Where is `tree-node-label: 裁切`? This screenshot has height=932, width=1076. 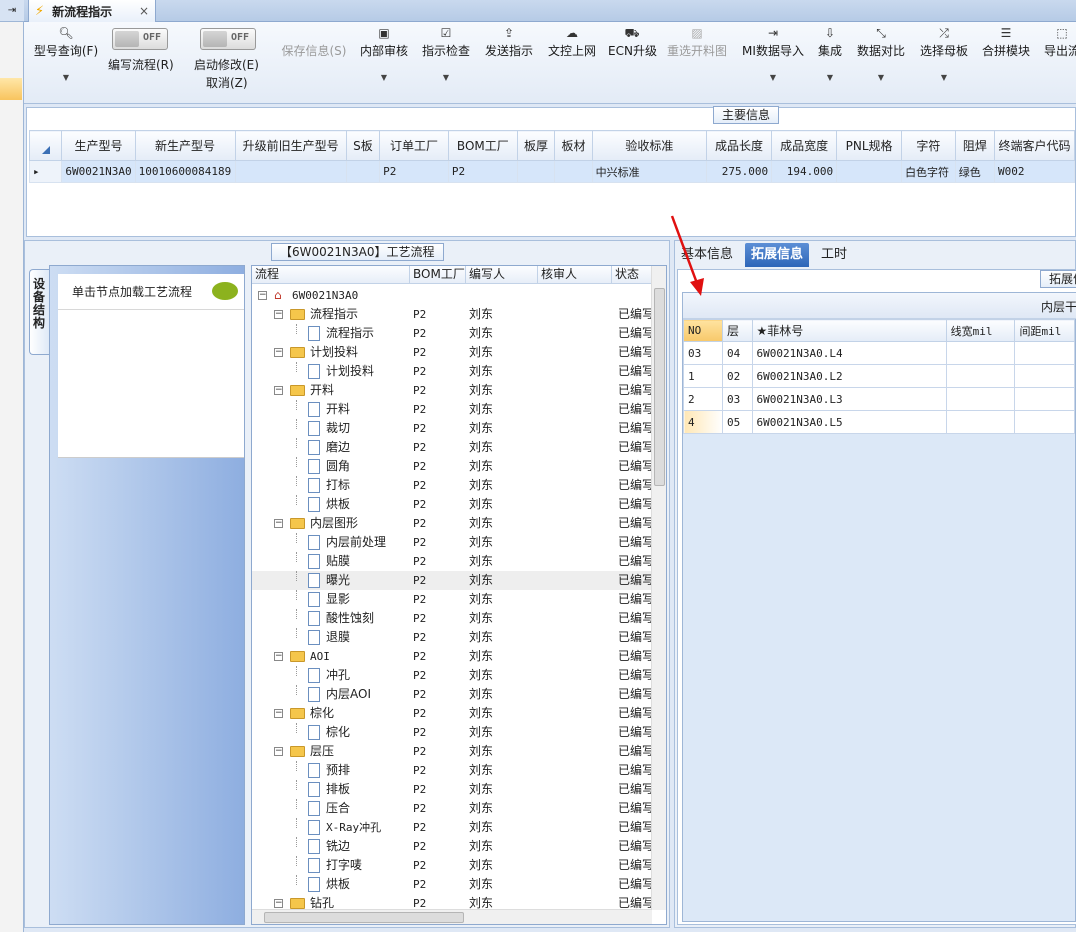 tree-node-label: 裁切 is located at coordinates (338, 428).